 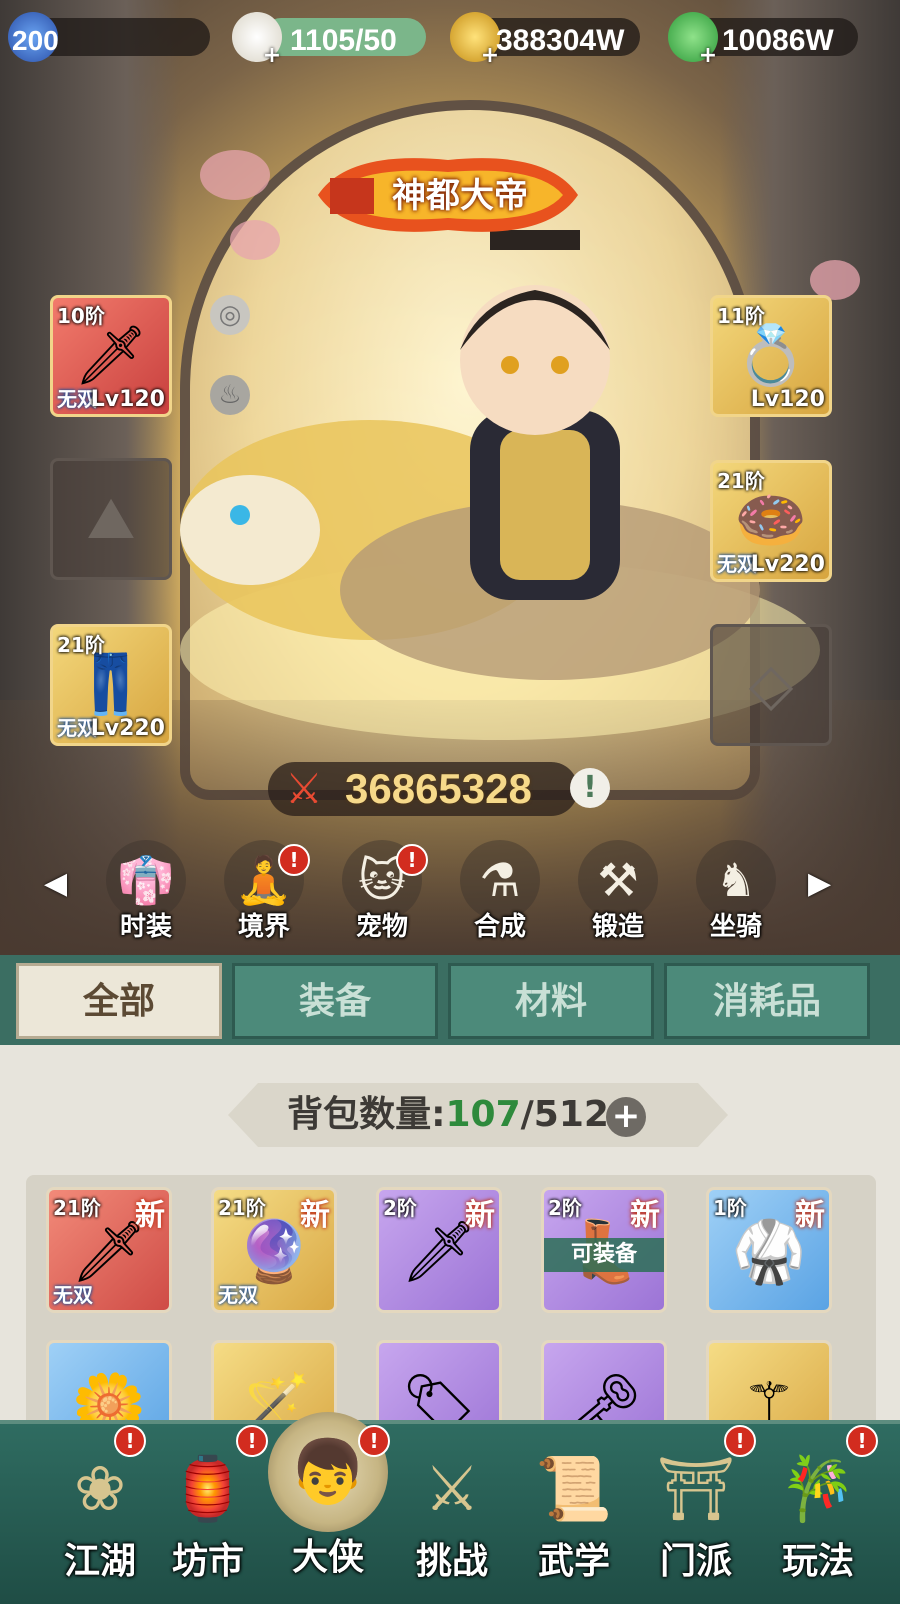 I want to click on function-forge: ⚒ 锻造, so click(x=618, y=891).